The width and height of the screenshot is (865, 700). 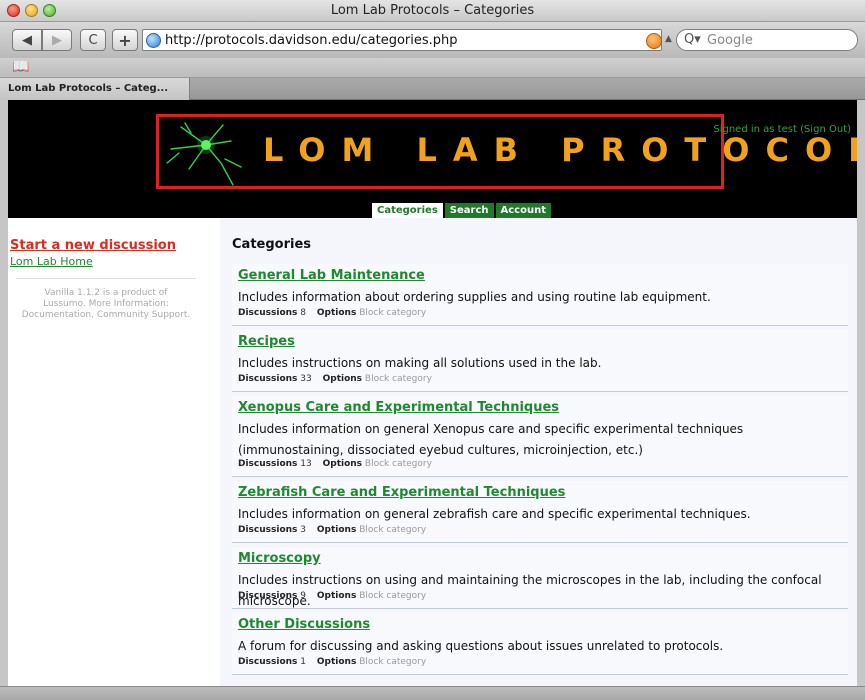 I want to click on forward-button: ▶, so click(x=57, y=40).